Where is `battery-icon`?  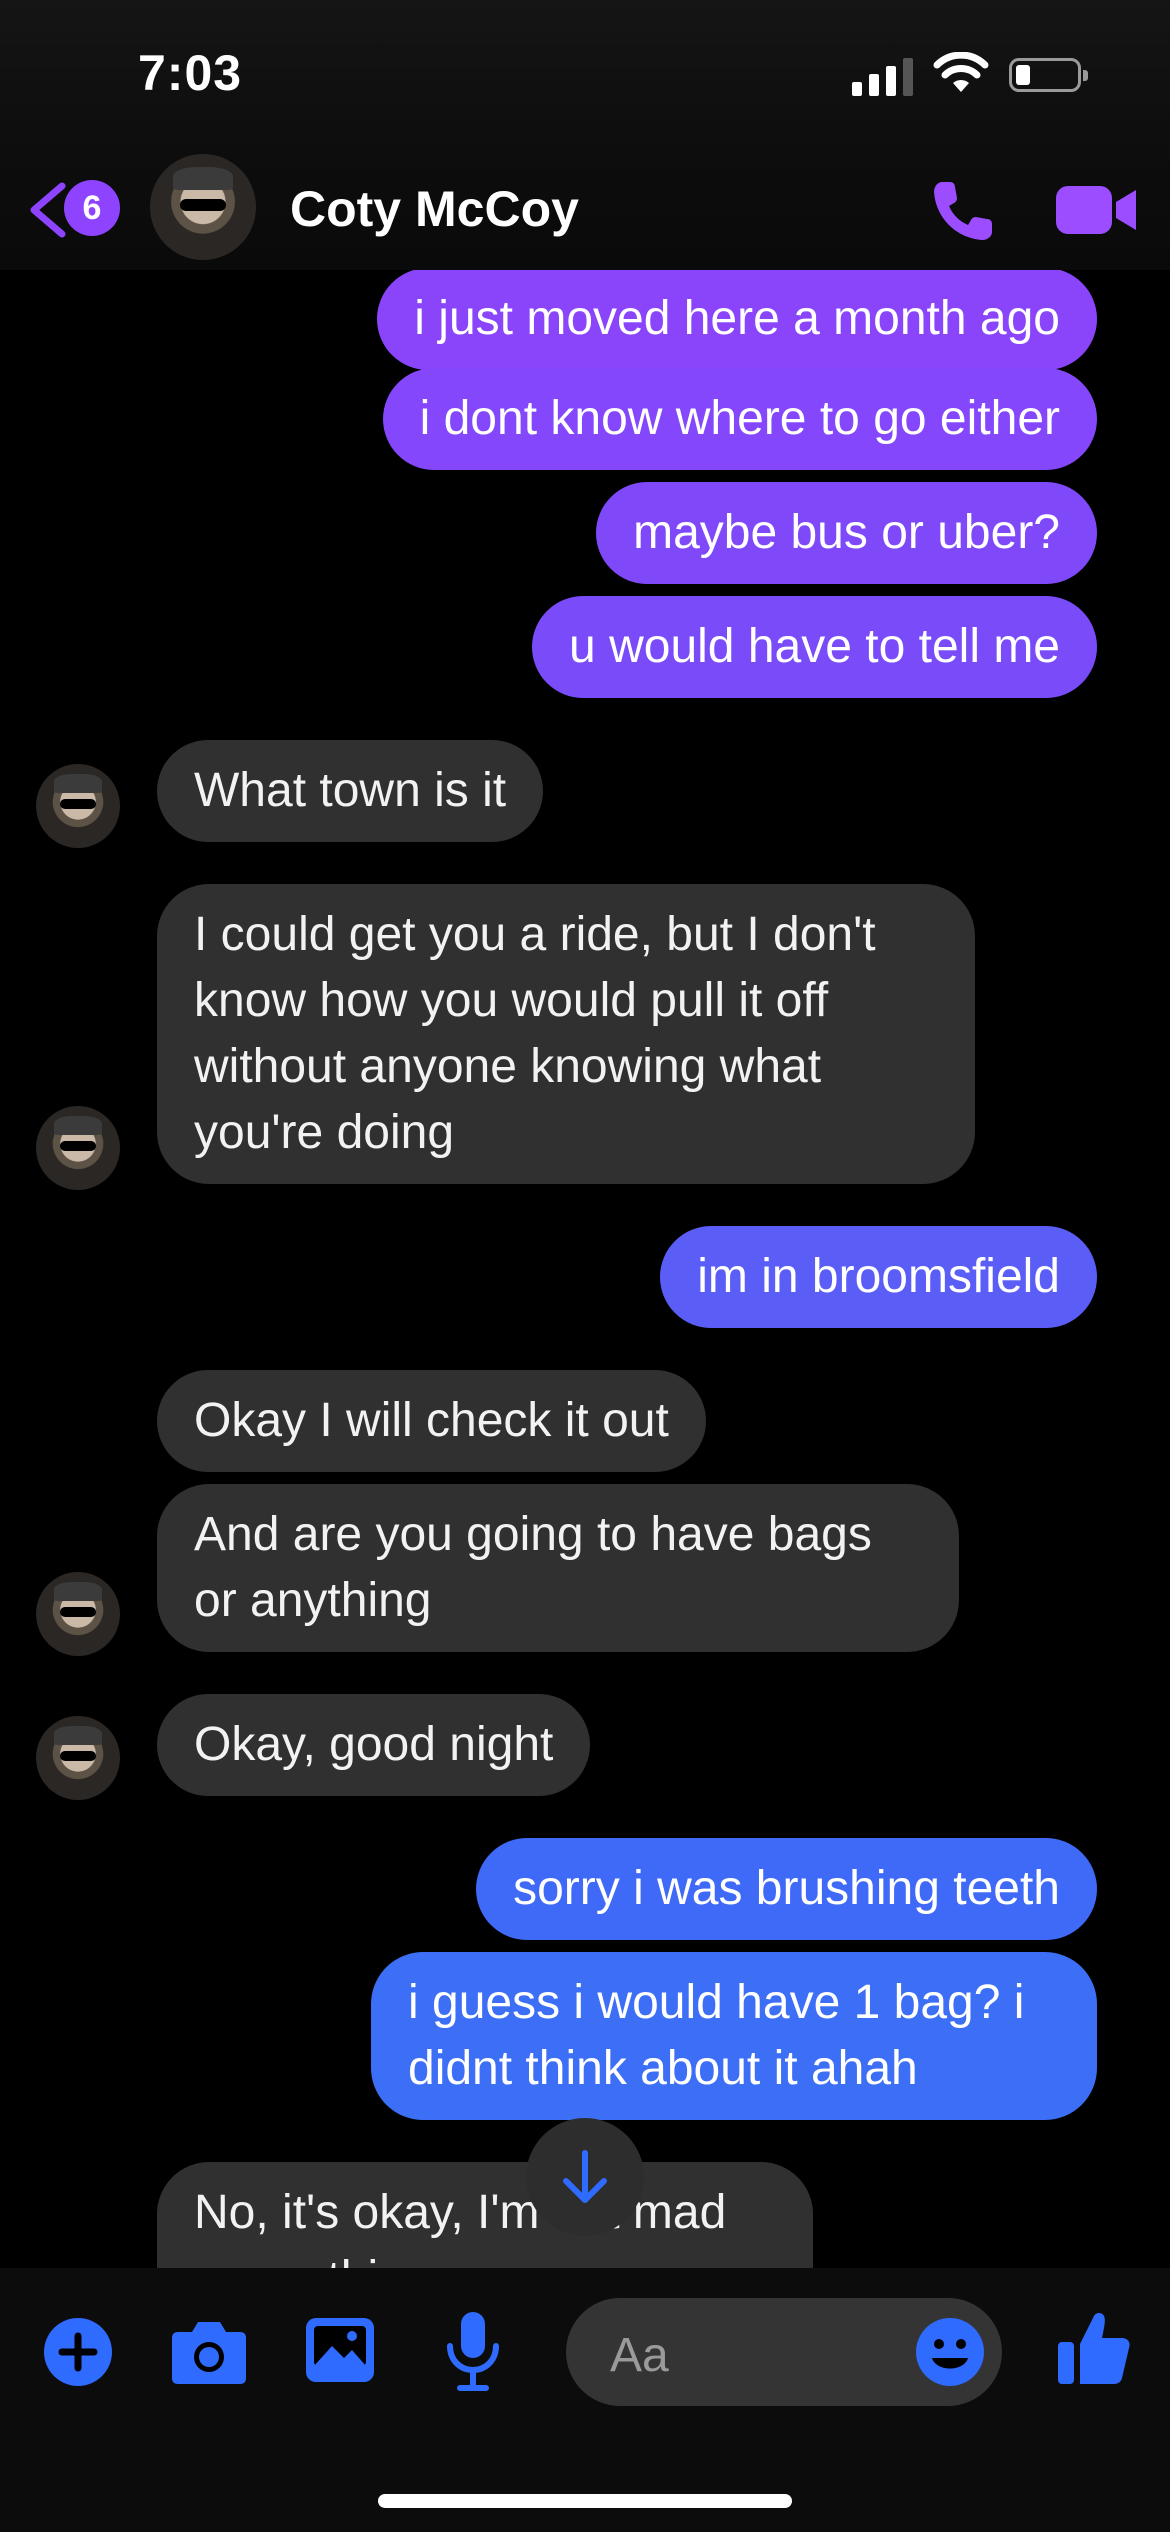 battery-icon is located at coordinates (1048, 75).